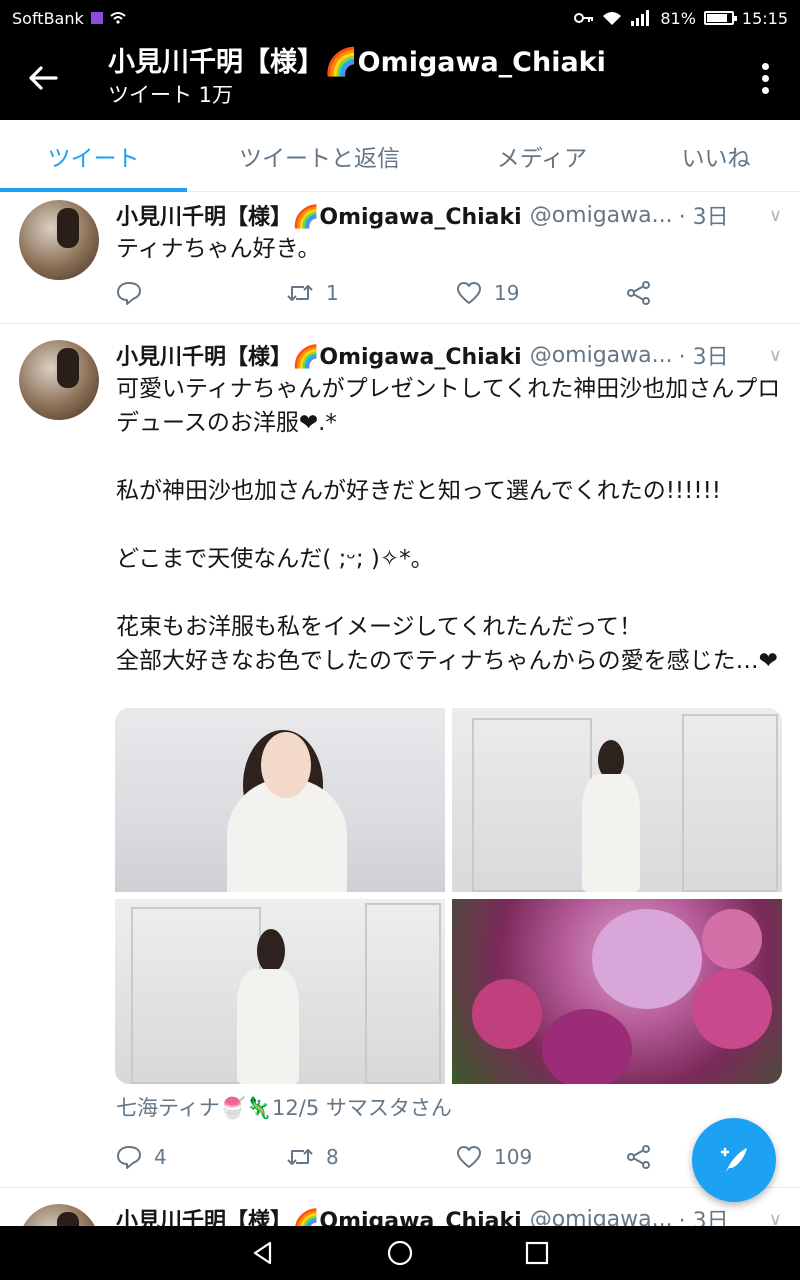  Describe the element at coordinates (371, 1157) in the screenshot. I see `retweet-button: 8` at that location.